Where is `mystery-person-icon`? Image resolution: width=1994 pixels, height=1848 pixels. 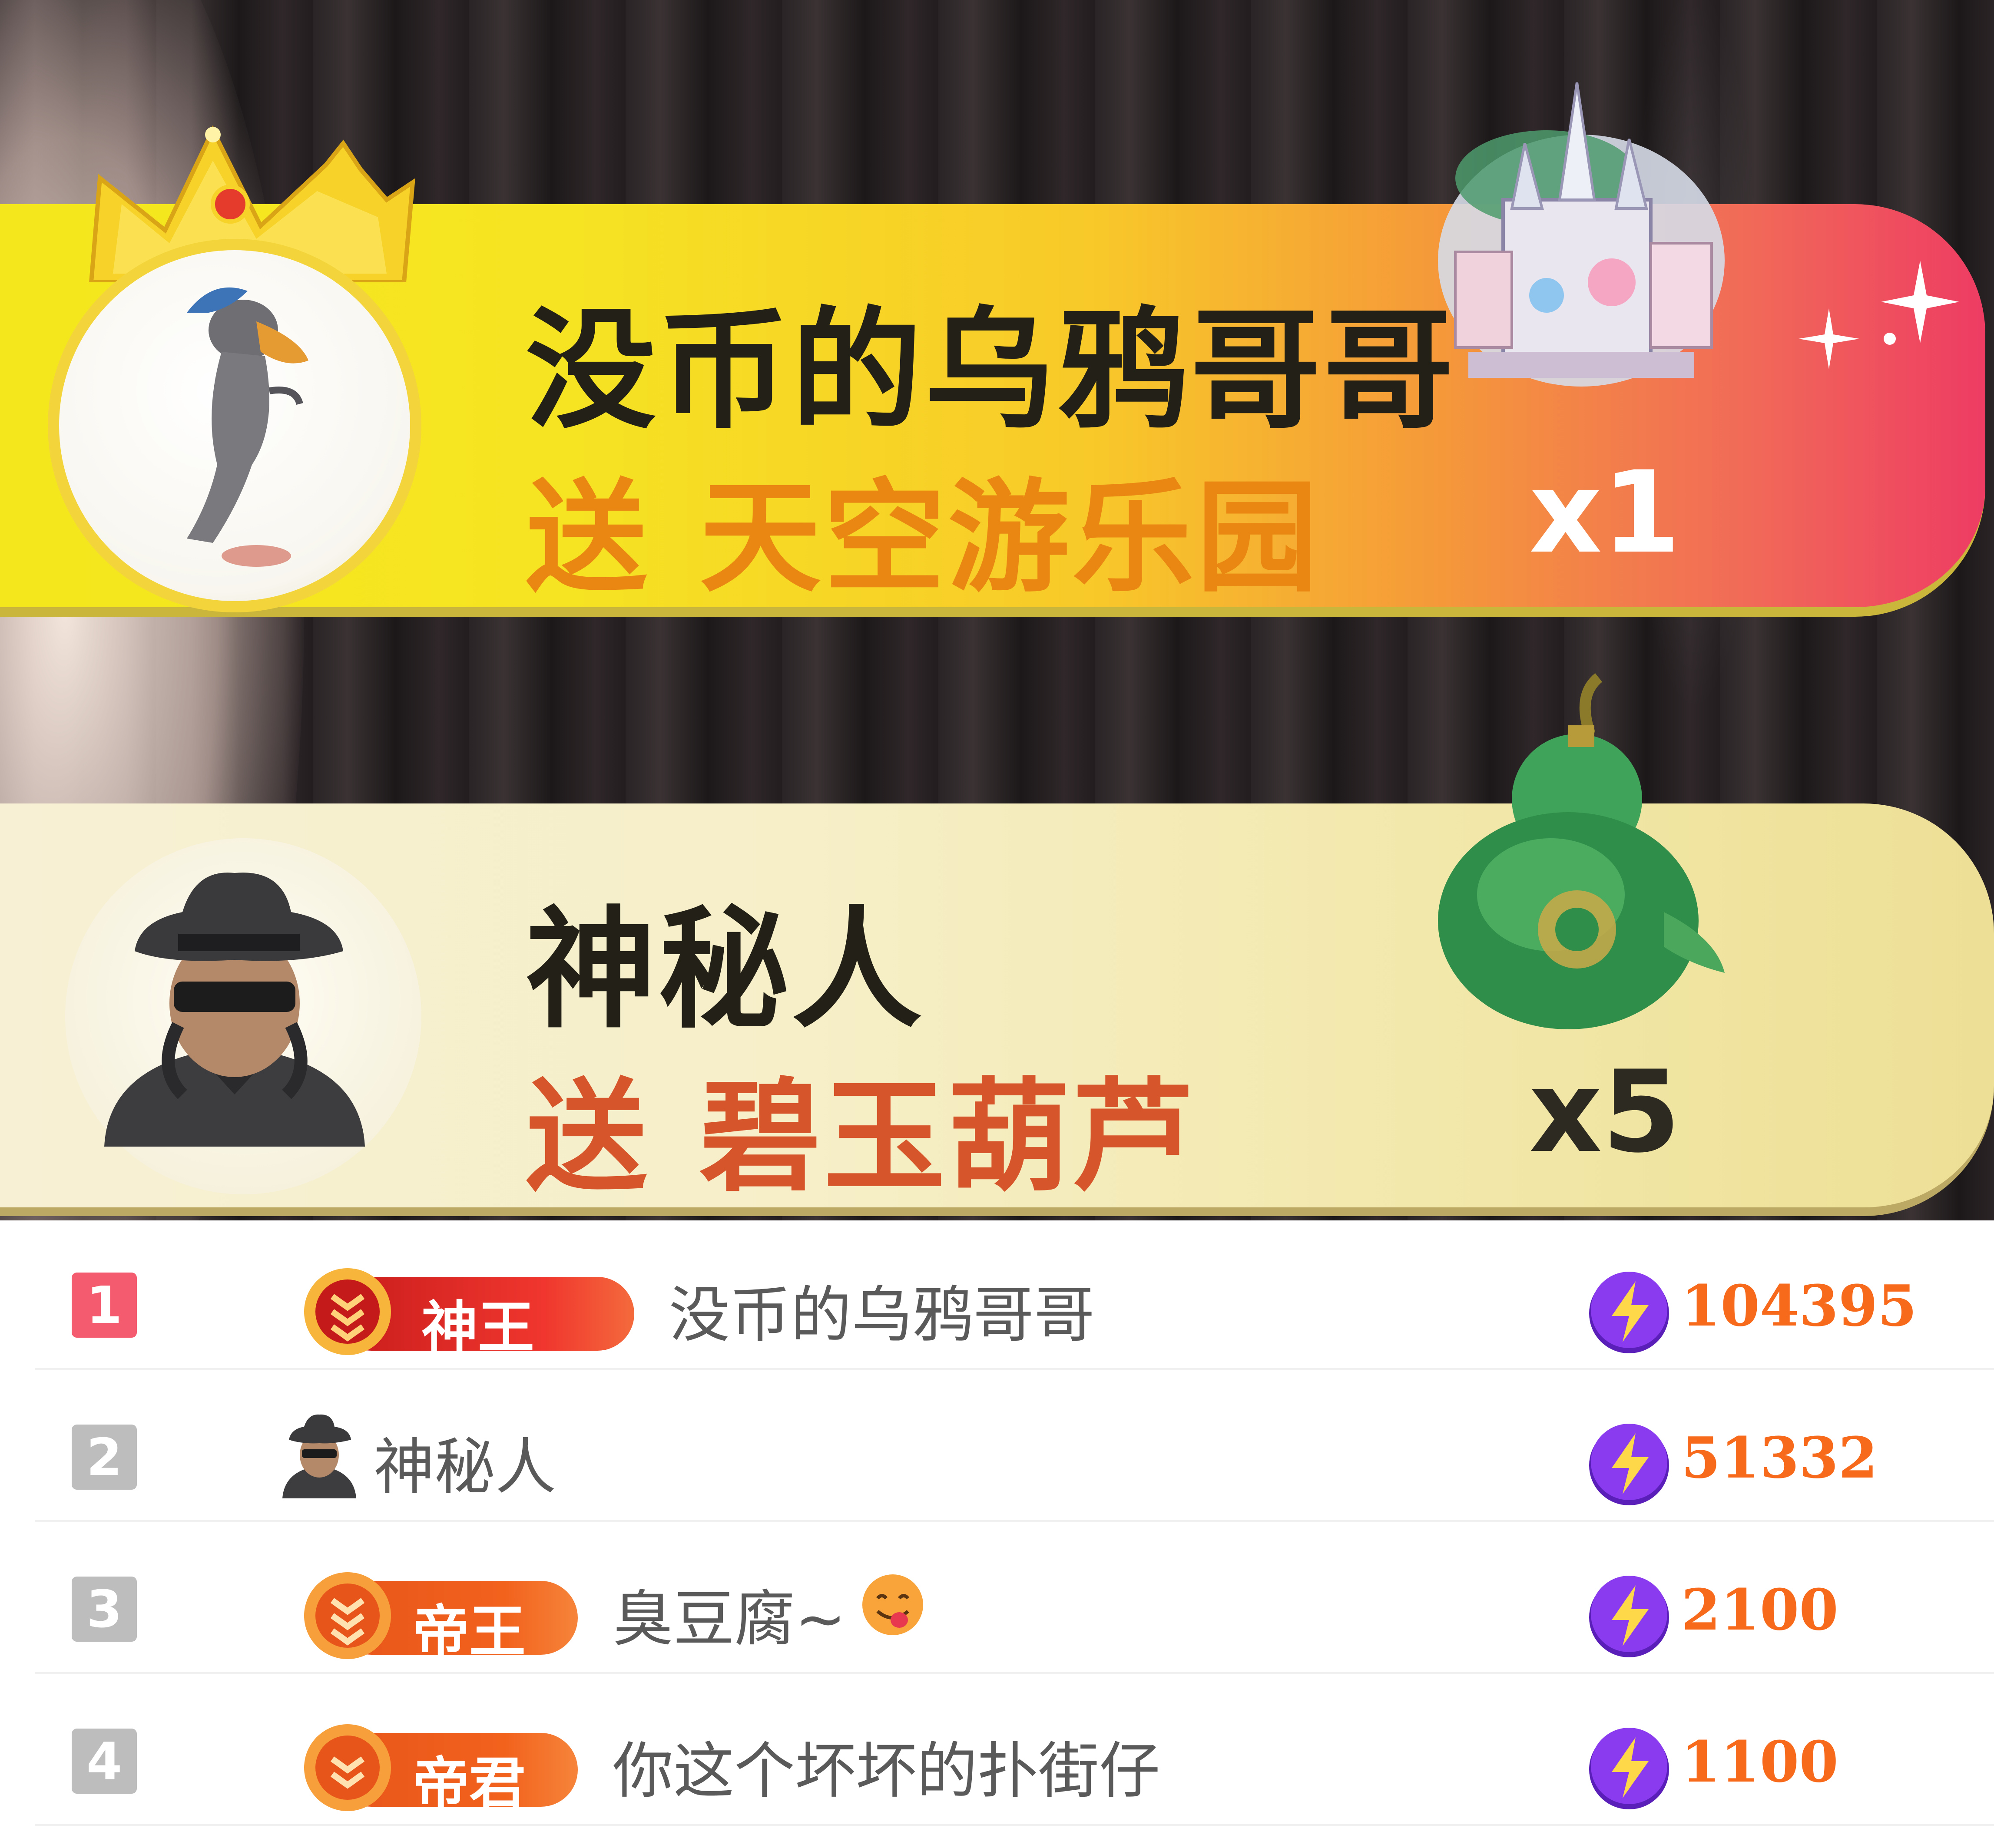
mystery-person-icon is located at coordinates (319, 1456).